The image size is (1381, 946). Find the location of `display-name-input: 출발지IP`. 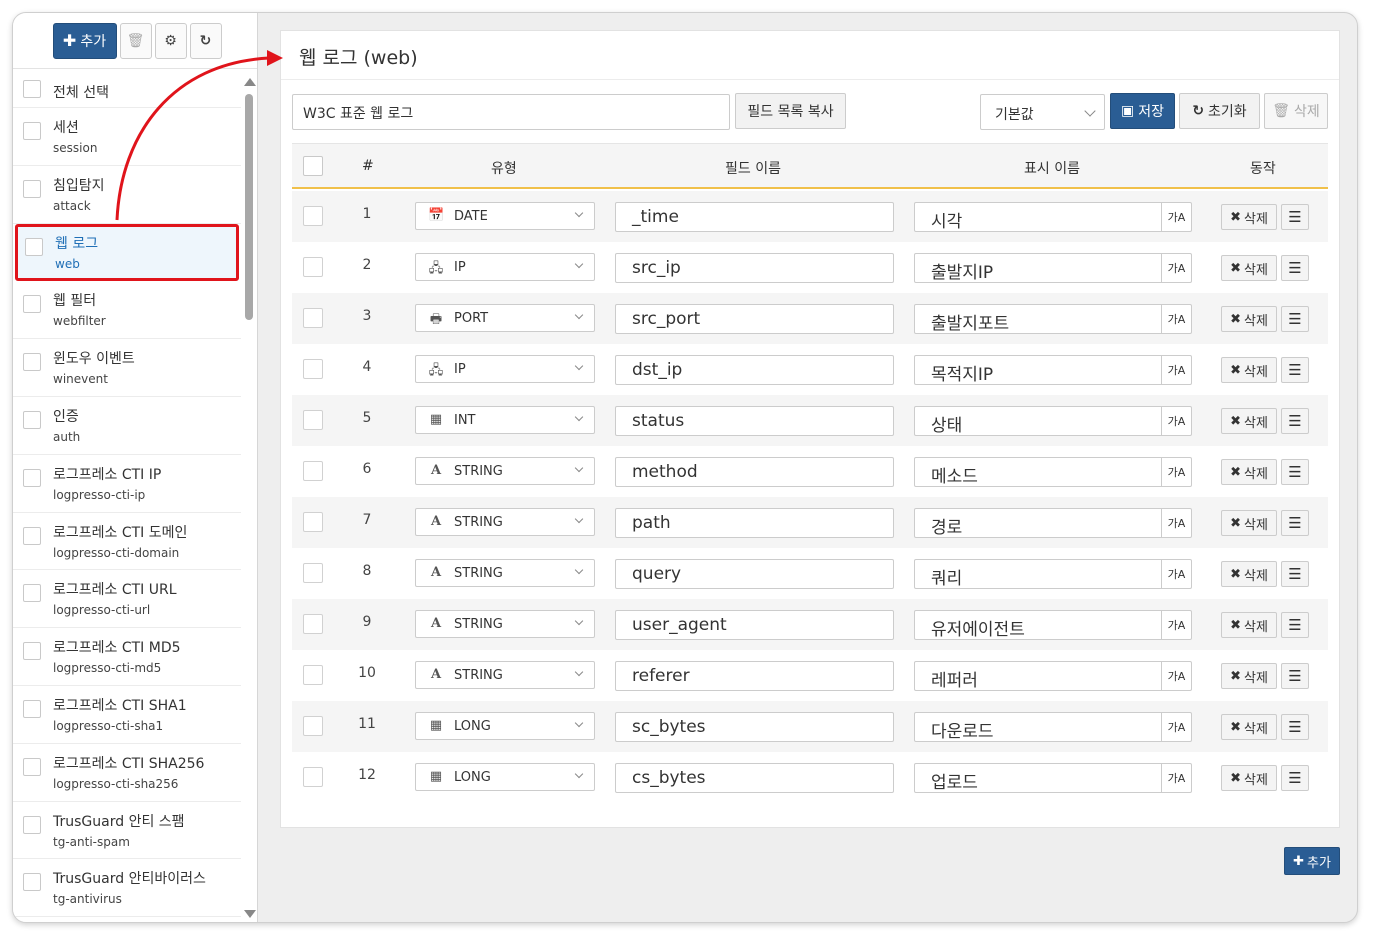

display-name-input: 출발지IP is located at coordinates (1038, 268).